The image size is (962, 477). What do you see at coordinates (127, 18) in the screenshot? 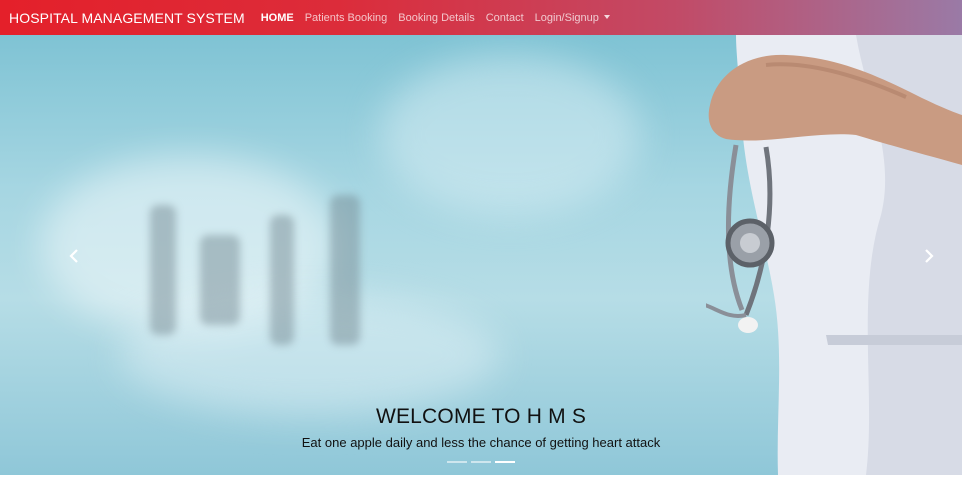
I see `brand-title: HOSPITAL MANAGEMENT SYSTEM` at bounding box center [127, 18].